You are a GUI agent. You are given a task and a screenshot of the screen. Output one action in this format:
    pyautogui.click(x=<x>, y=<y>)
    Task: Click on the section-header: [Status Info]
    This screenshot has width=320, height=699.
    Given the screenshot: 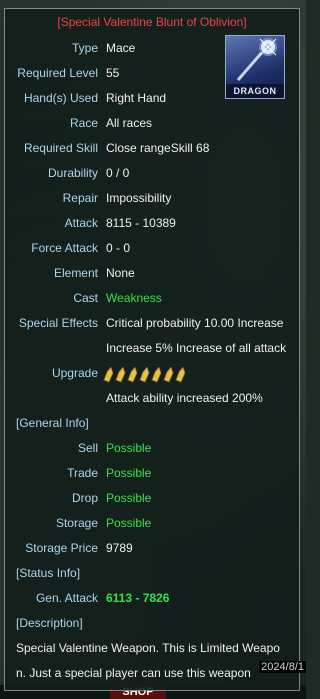 What is the action you would take?
    pyautogui.click(x=48, y=573)
    